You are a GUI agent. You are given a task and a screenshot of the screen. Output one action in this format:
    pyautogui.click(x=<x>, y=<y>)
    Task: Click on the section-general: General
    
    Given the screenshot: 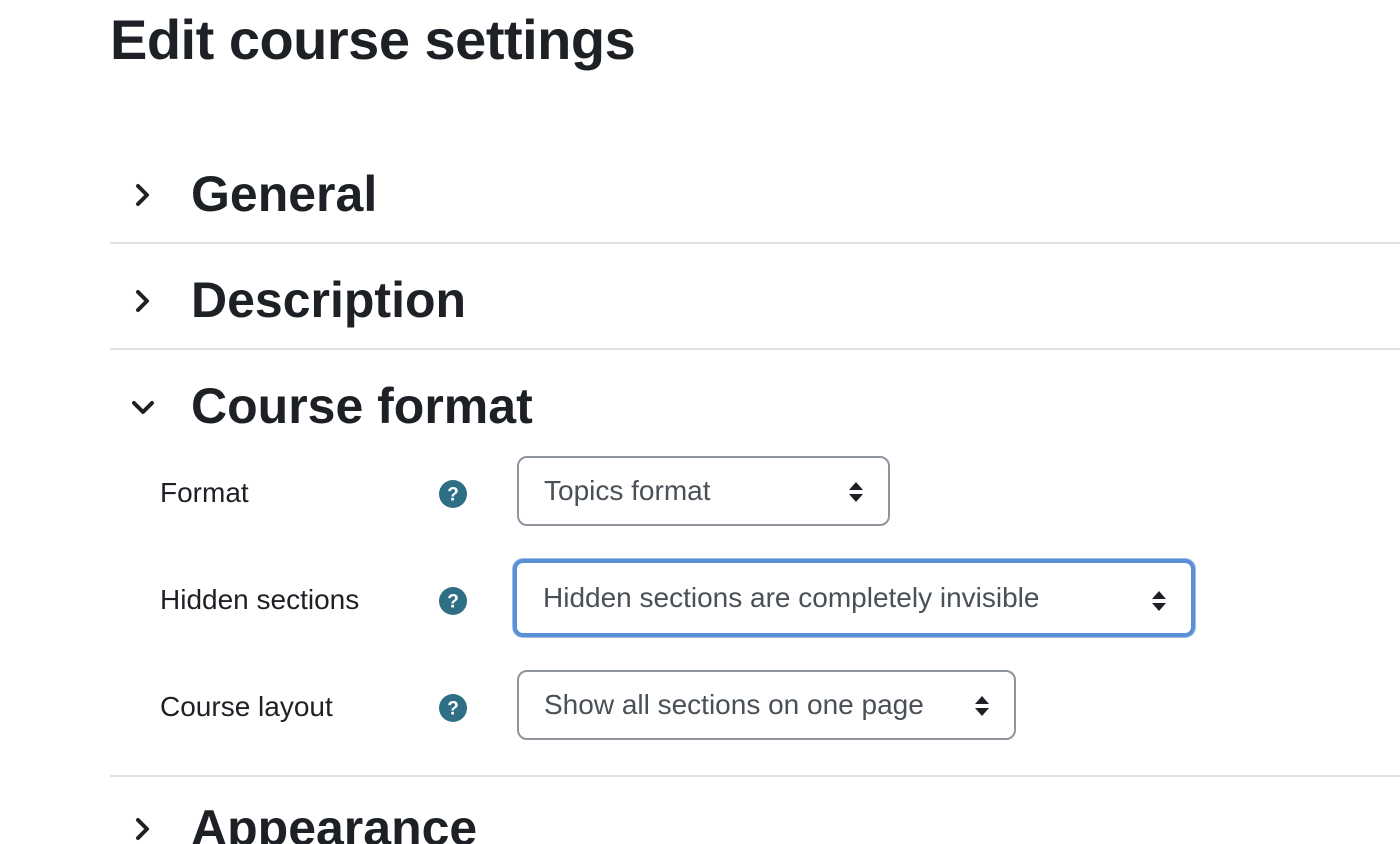 What is the action you would take?
    pyautogui.click(x=755, y=194)
    